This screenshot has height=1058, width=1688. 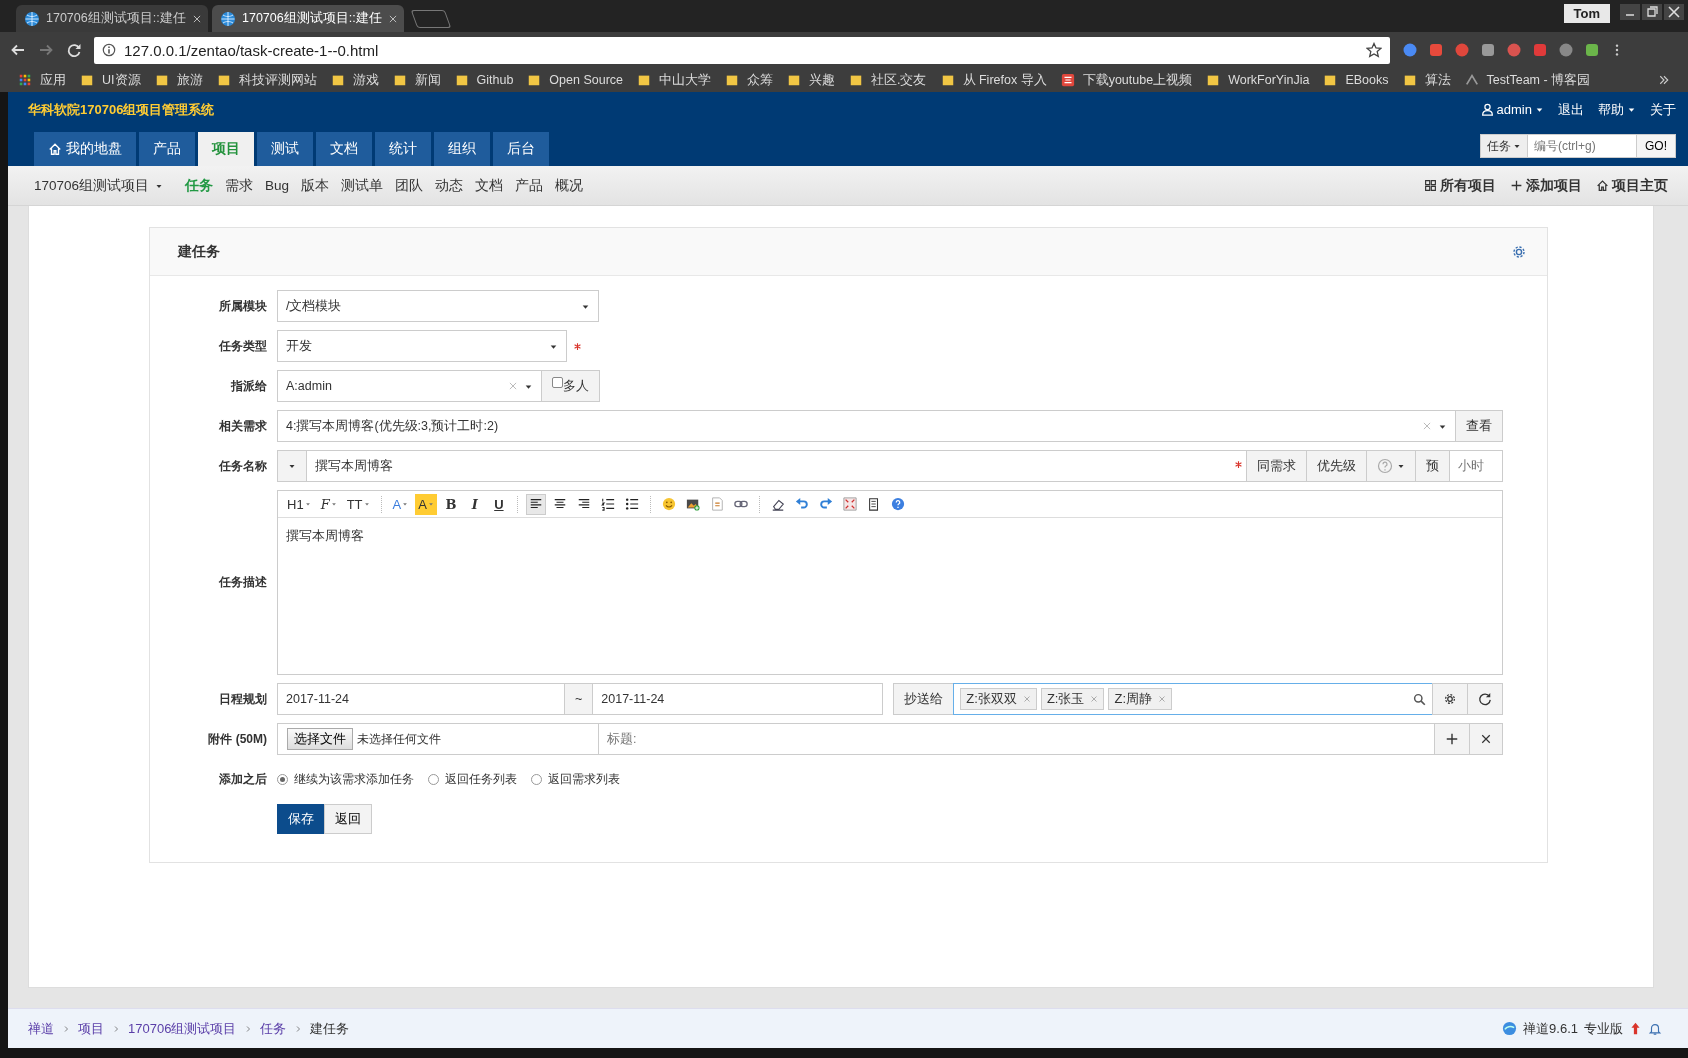 I want to click on search-bar: 任务 编号(ctrl+g) GO!, so click(x=1578, y=146).